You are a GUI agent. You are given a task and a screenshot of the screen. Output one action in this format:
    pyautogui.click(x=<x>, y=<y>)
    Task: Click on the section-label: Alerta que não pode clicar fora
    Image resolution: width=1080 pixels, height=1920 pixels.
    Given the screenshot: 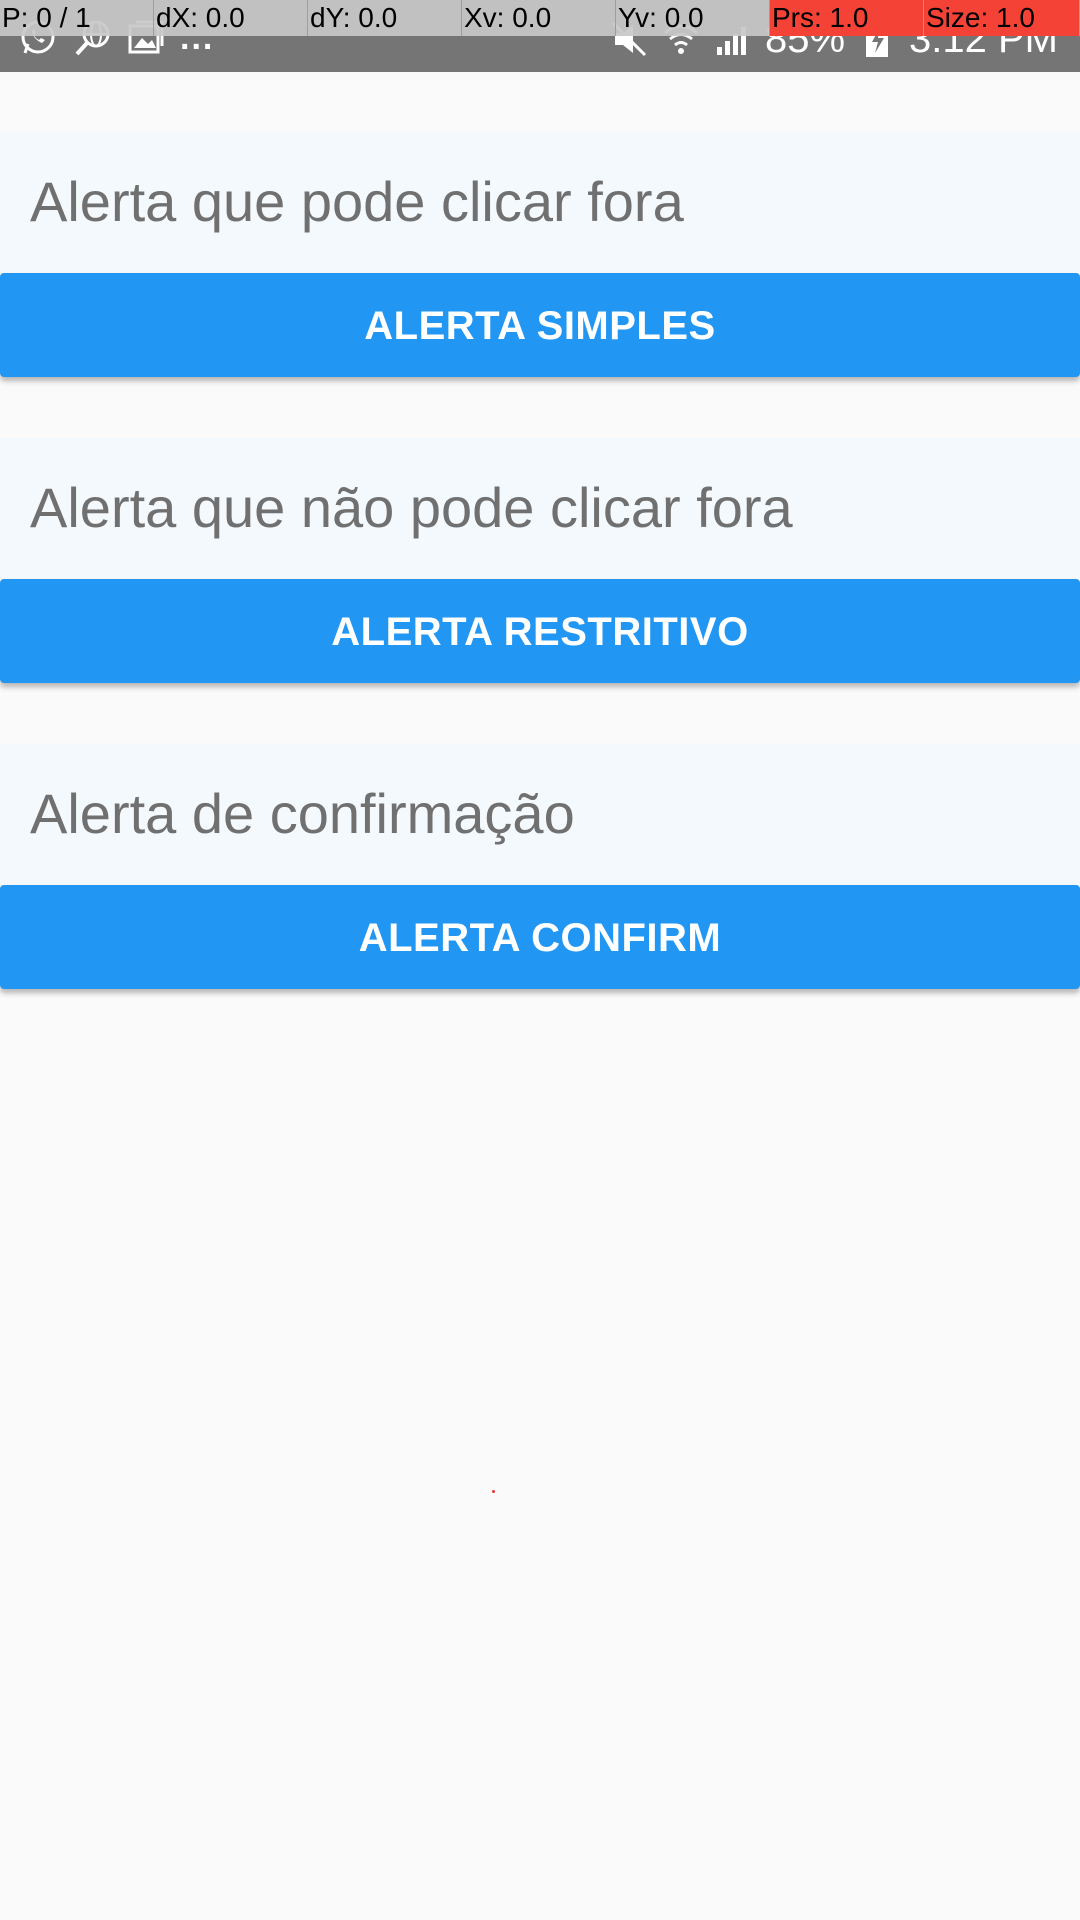 What is the action you would take?
    pyautogui.click(x=540, y=508)
    